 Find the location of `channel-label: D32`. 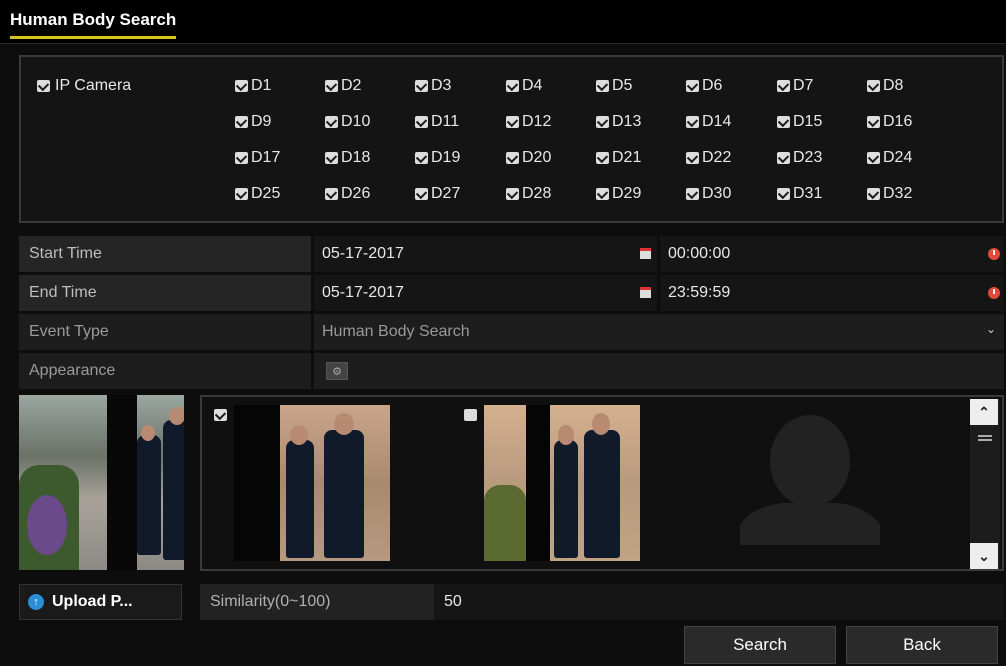

channel-label: D32 is located at coordinates (898, 193).